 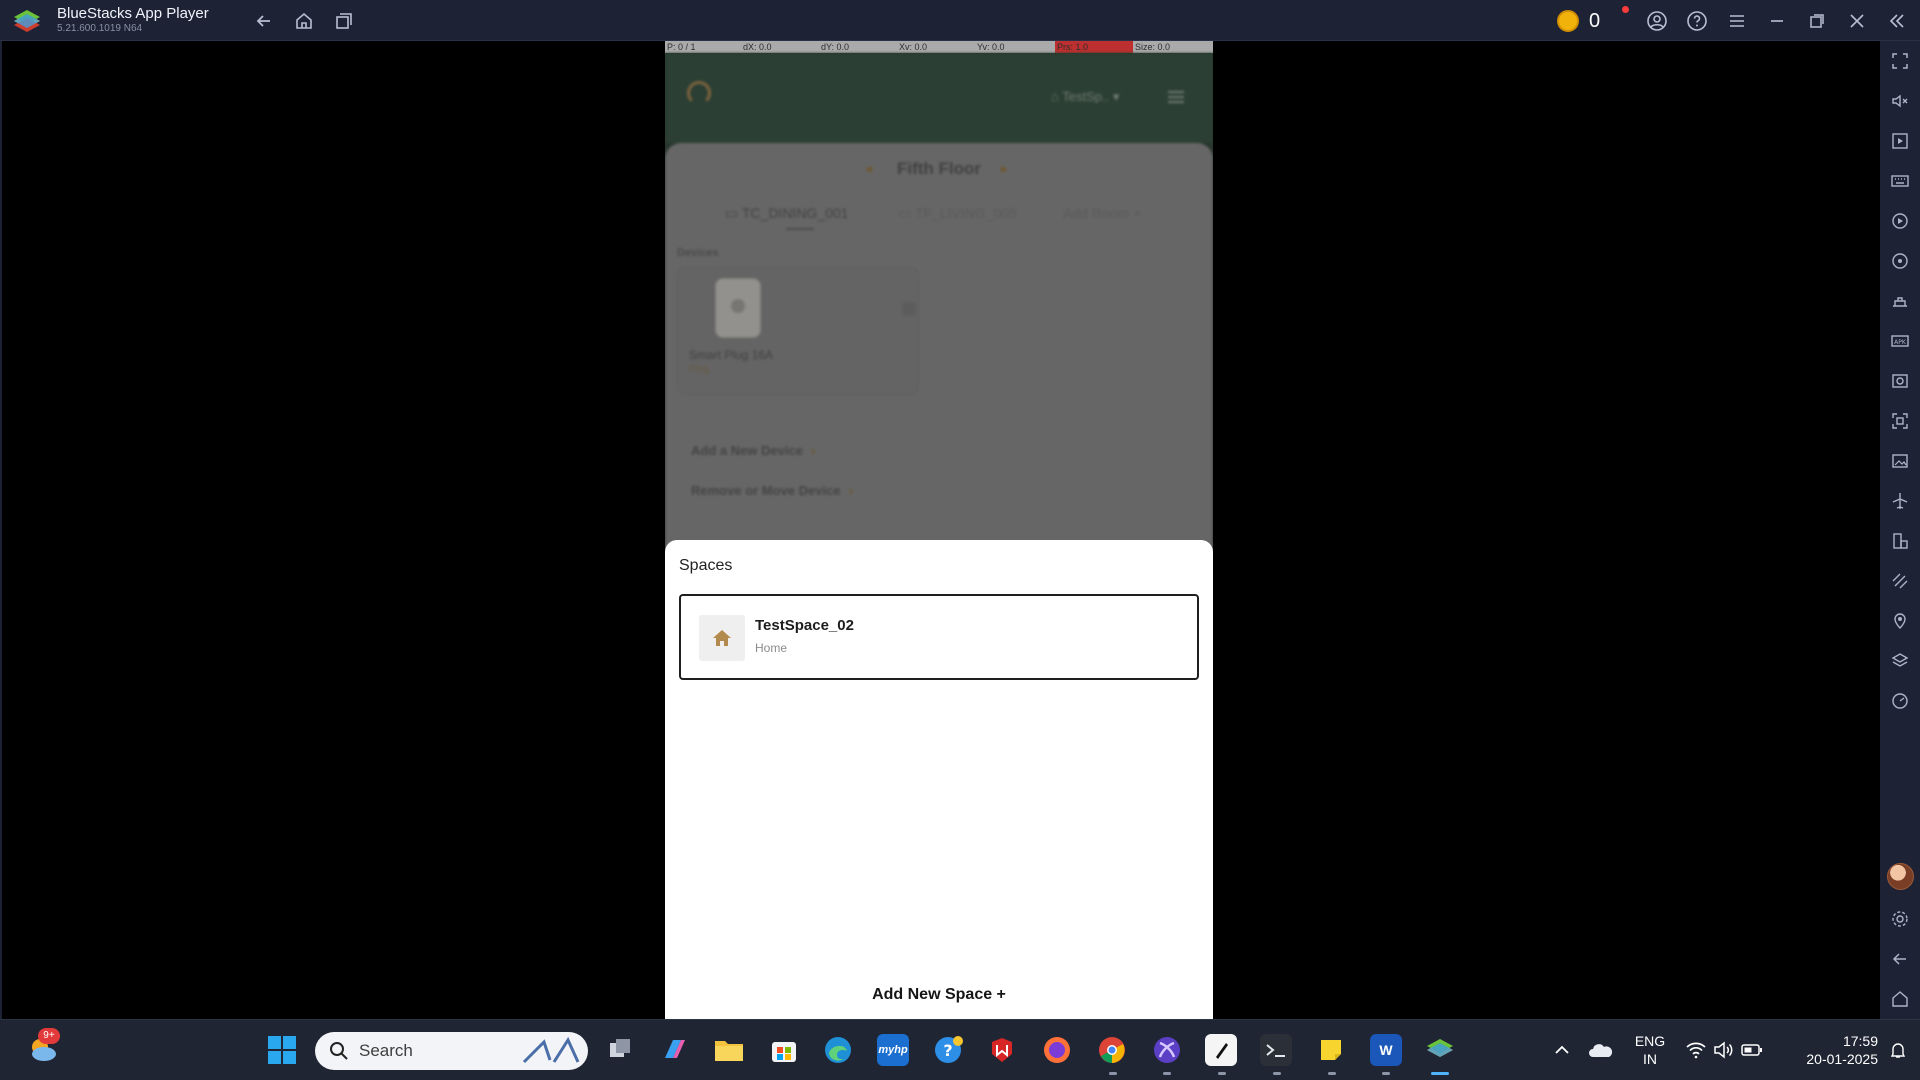 I want to click on media-player-icon, so click(x=1167, y=1050).